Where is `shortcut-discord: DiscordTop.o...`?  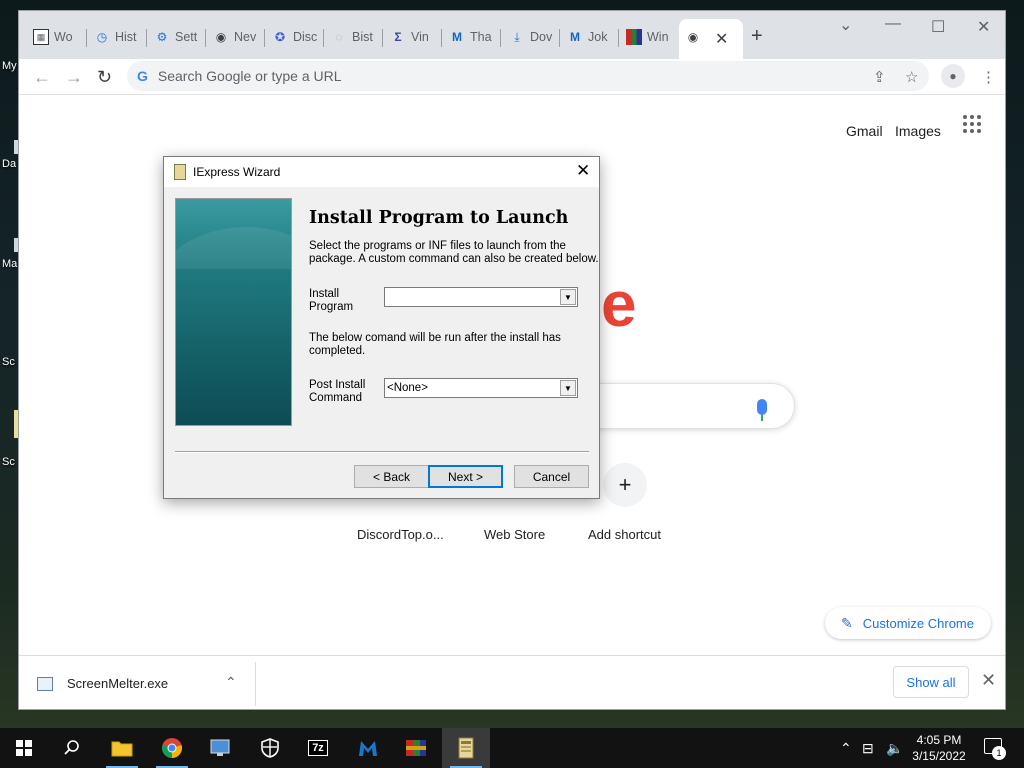
shortcut-discord: DiscordTop.o... is located at coordinates (400, 534).